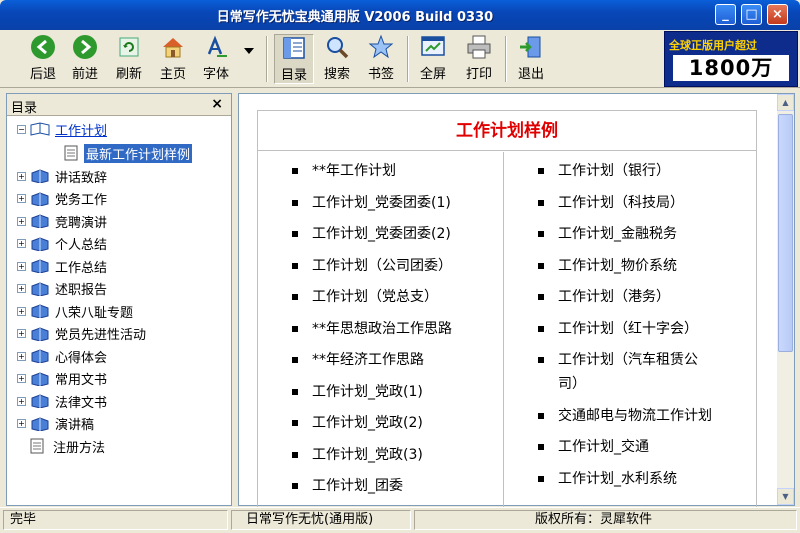  Describe the element at coordinates (625, 415) in the screenshot. I see `document-link: 交通邮电与物流工作计划` at that location.